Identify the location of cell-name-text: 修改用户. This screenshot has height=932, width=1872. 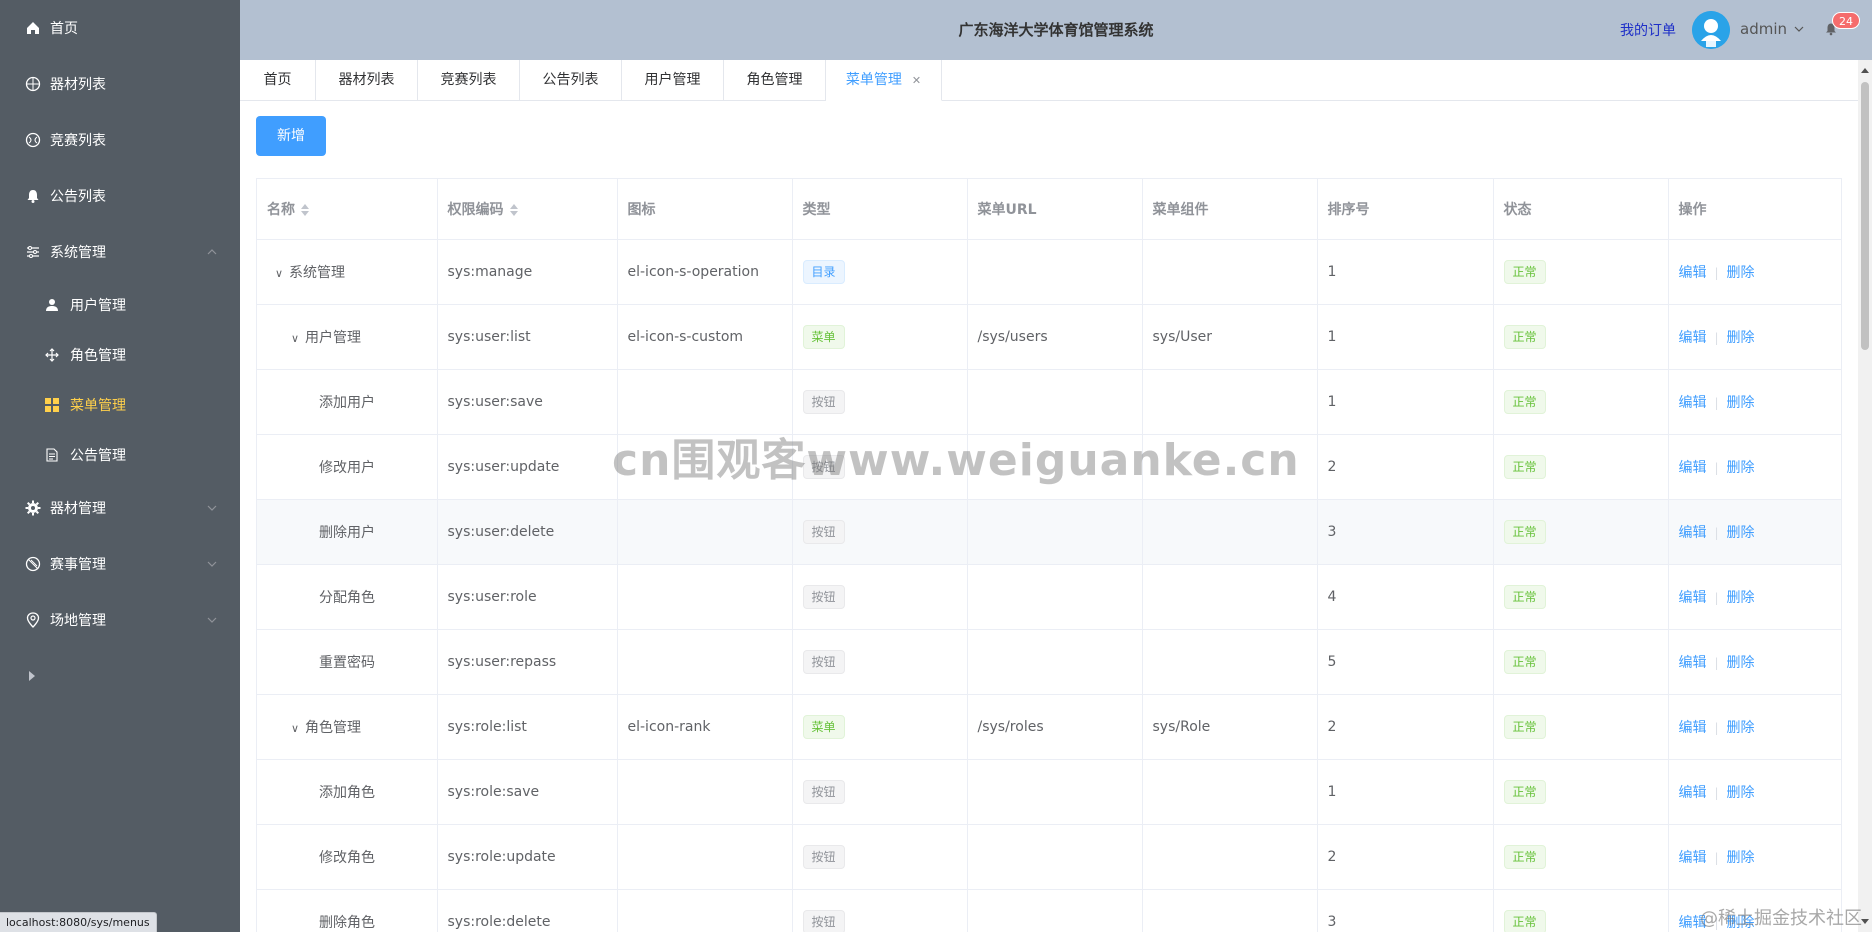
(347, 467).